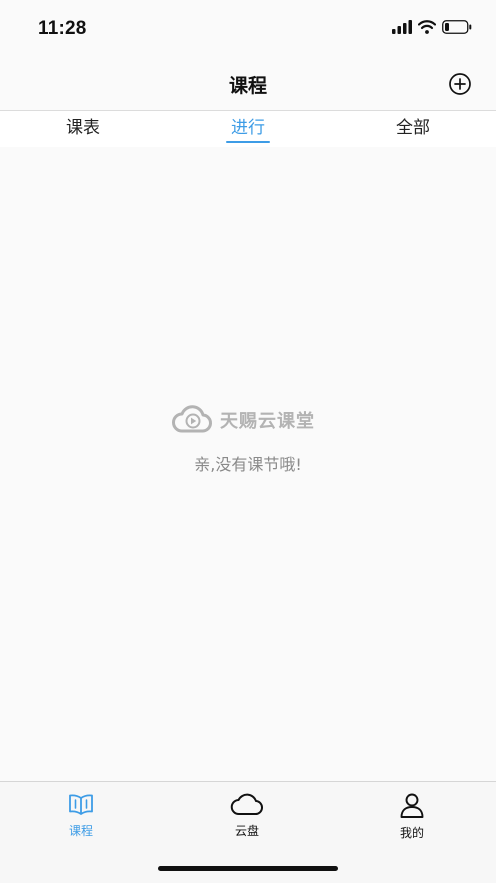  I want to click on tabbar-item-courses: 课程, so click(81, 815).